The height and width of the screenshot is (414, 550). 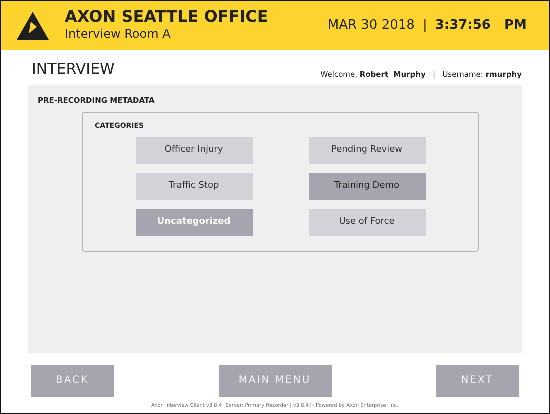 I want to click on category-button: Use of Force, so click(x=367, y=222).